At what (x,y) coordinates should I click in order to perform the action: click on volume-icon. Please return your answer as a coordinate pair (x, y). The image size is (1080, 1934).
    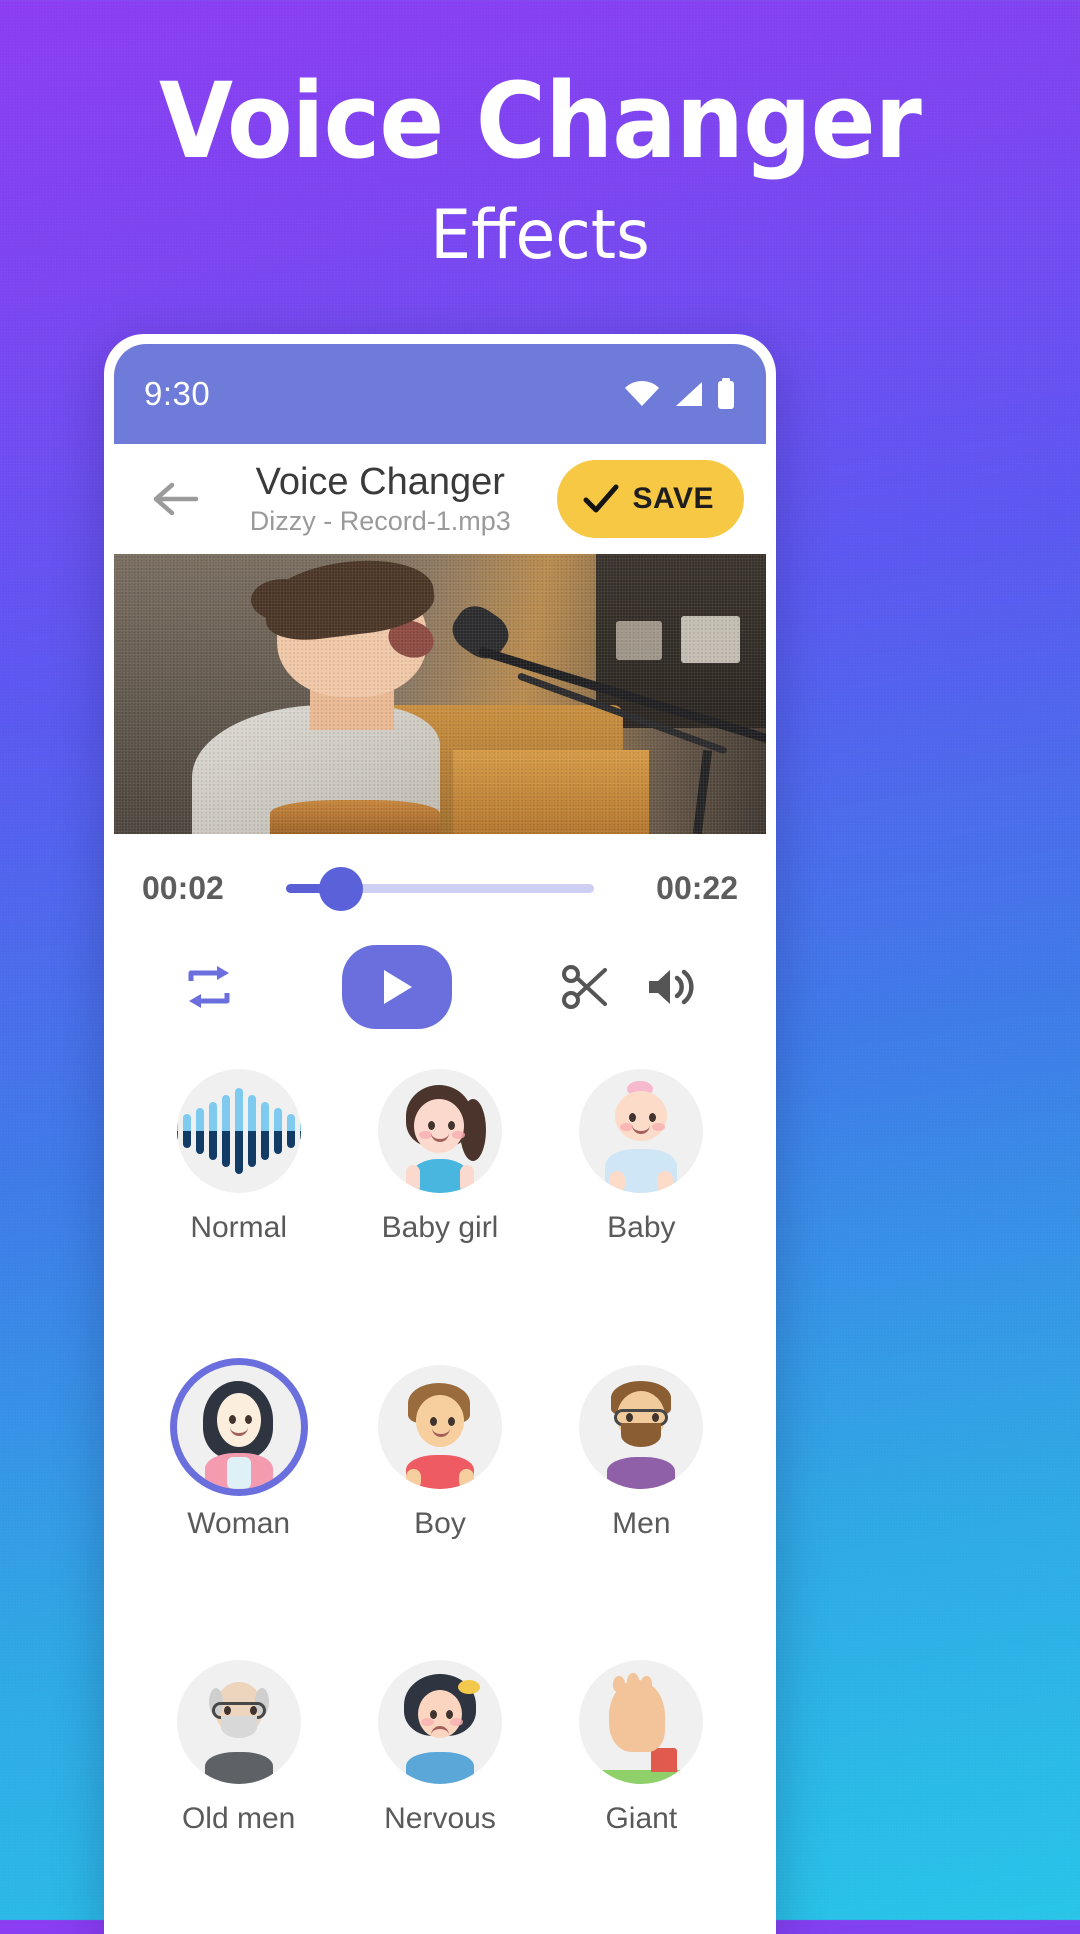
    Looking at the image, I should click on (671, 987).